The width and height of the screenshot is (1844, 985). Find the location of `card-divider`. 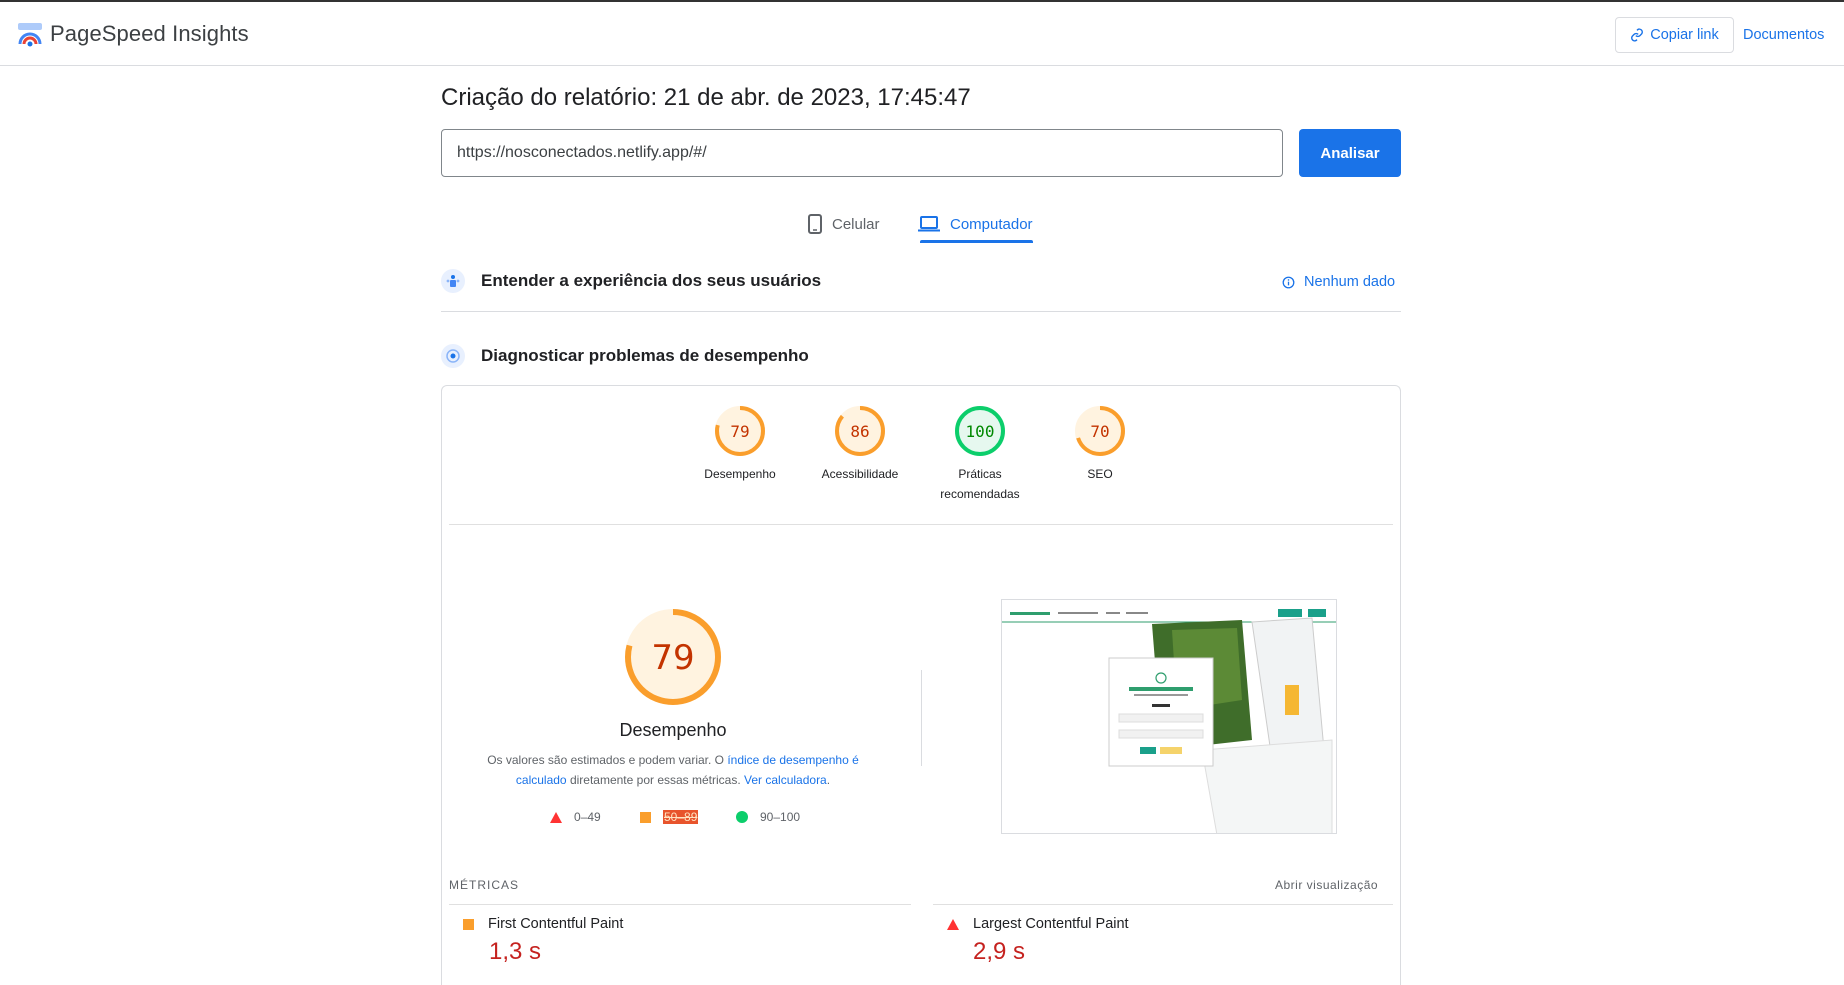

card-divider is located at coordinates (921, 524).